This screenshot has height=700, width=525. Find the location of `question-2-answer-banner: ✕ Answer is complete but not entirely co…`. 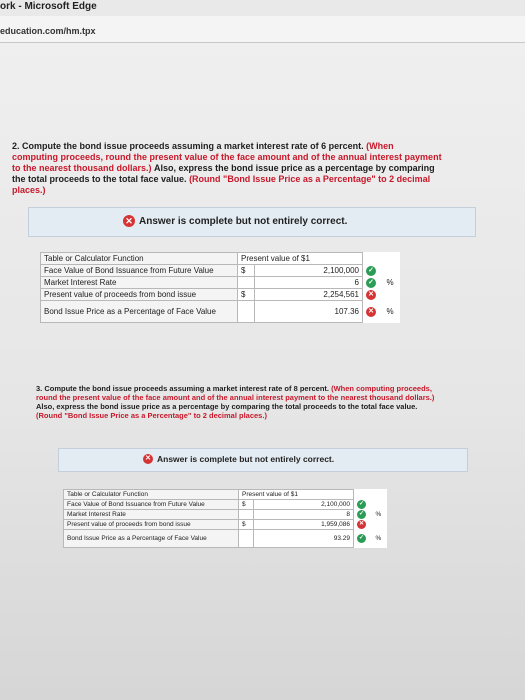

question-2-answer-banner: ✕ Answer is complete but not entirely co… is located at coordinates (252, 222).